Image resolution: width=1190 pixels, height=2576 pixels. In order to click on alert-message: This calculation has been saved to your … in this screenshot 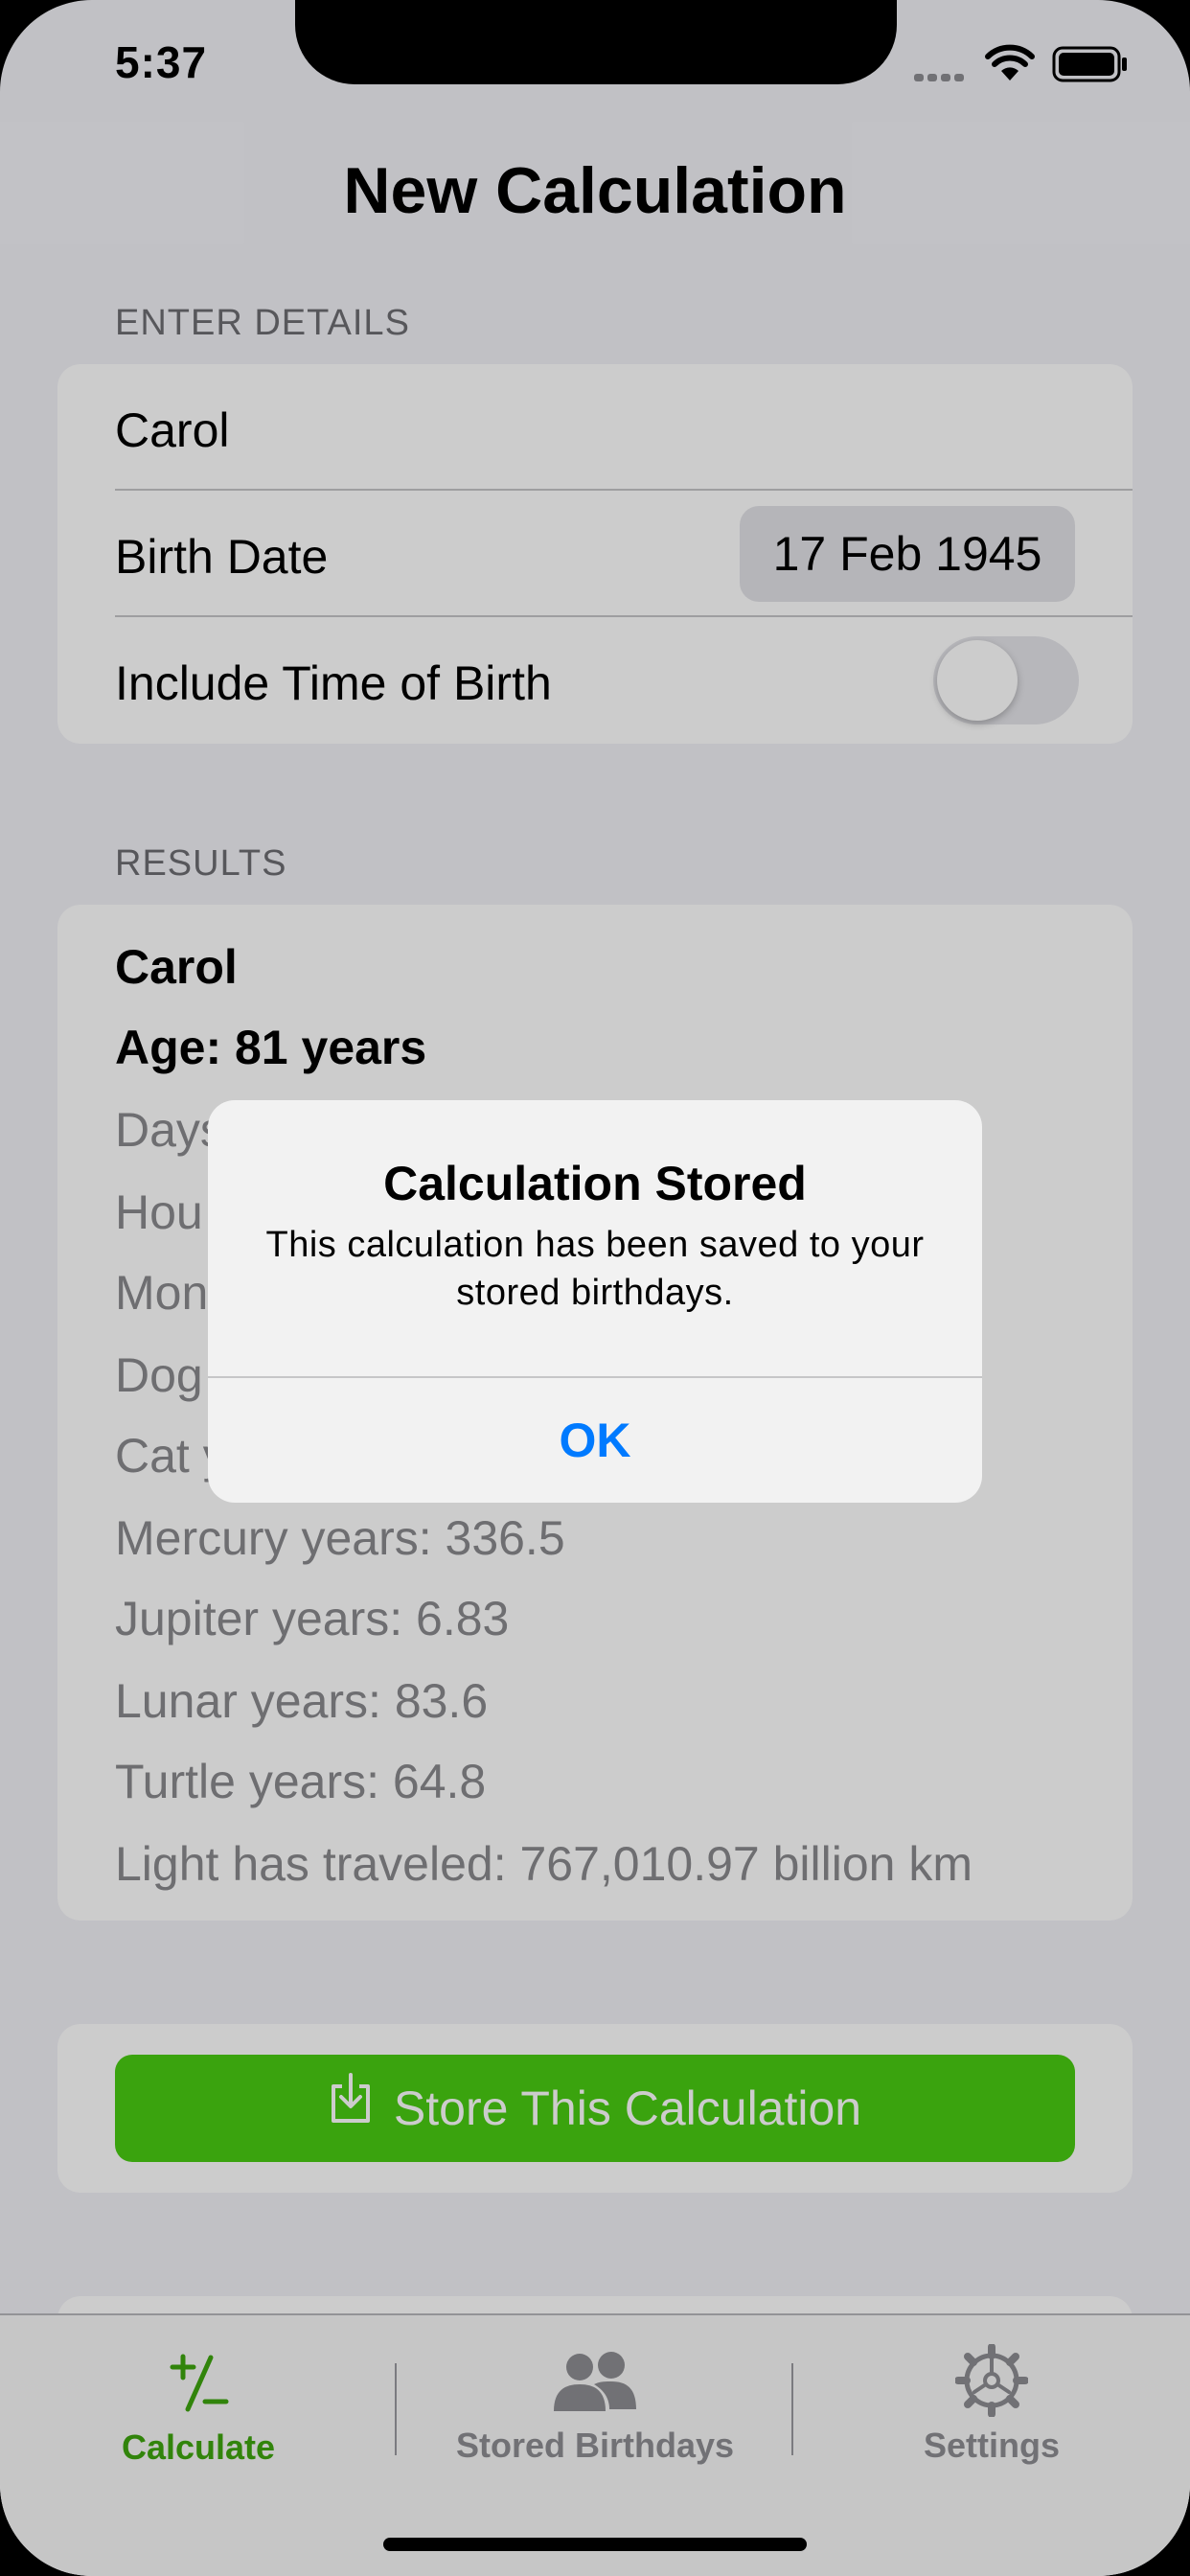, I will do `click(595, 1269)`.